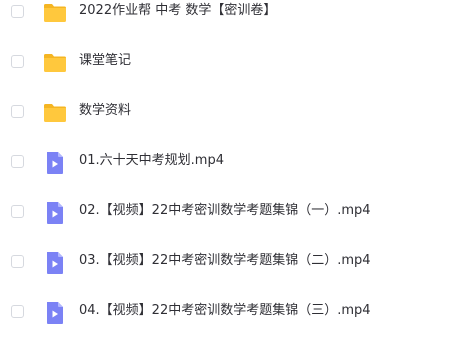 This screenshot has height=338, width=469. I want to click on file-row: 04.【视频】22中考密训数学考题集锦（三）.mp4, so click(234, 313).